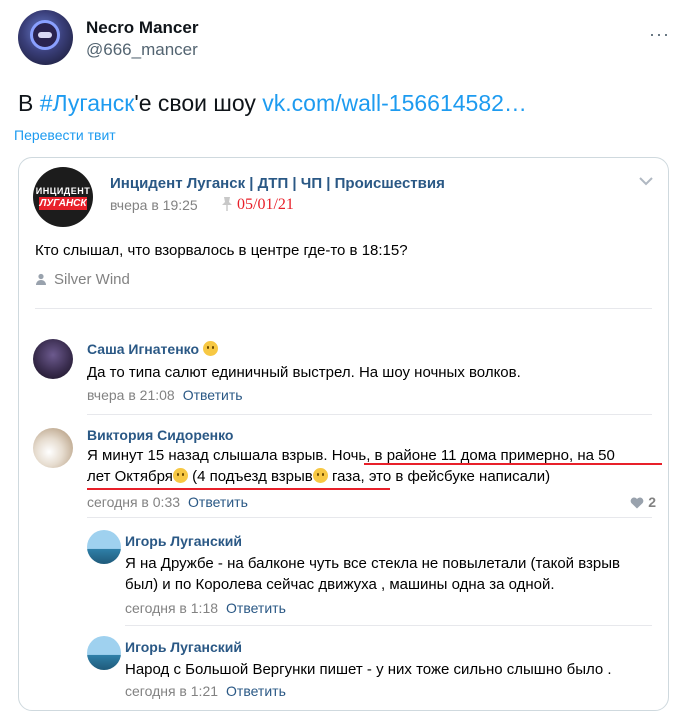 Image resolution: width=687 pixels, height=719 pixels. Describe the element at coordinates (180, 475) in the screenshot. I see `confused-emoji-icon` at that location.